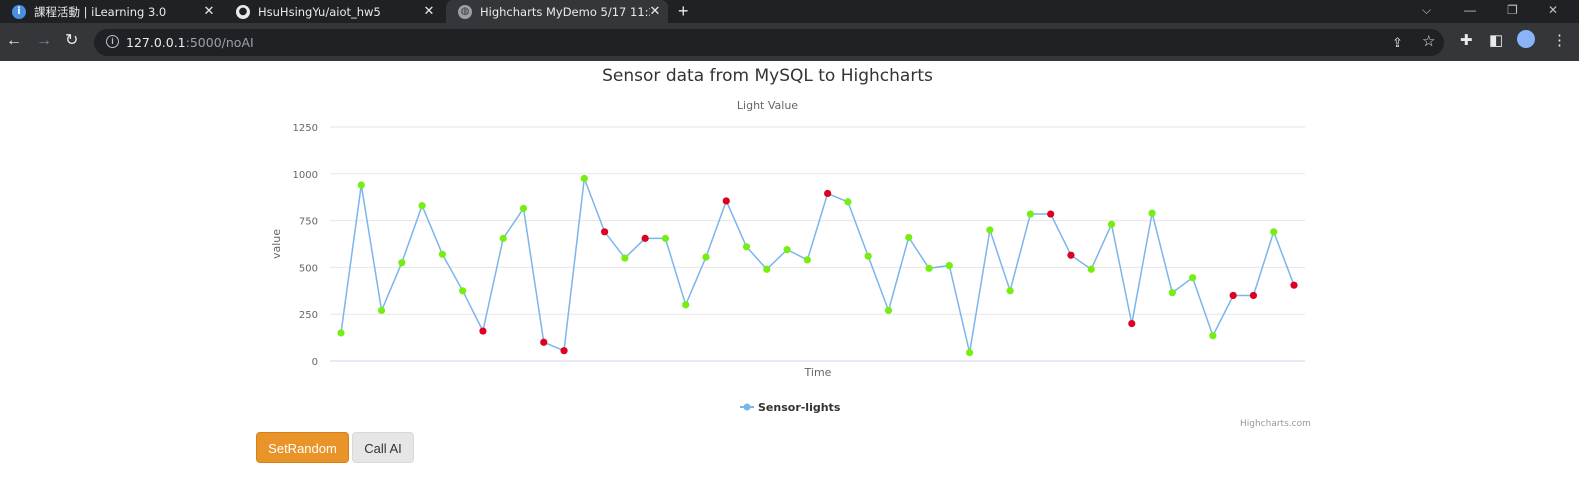  Describe the element at coordinates (308, 315) in the screenshot. I see `y-tick-label: 250` at that location.